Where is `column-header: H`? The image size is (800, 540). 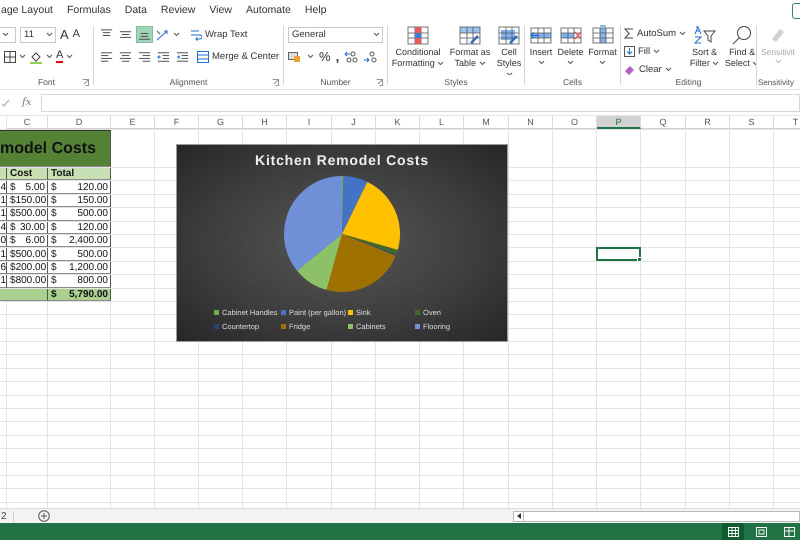
column-header: H is located at coordinates (265, 122).